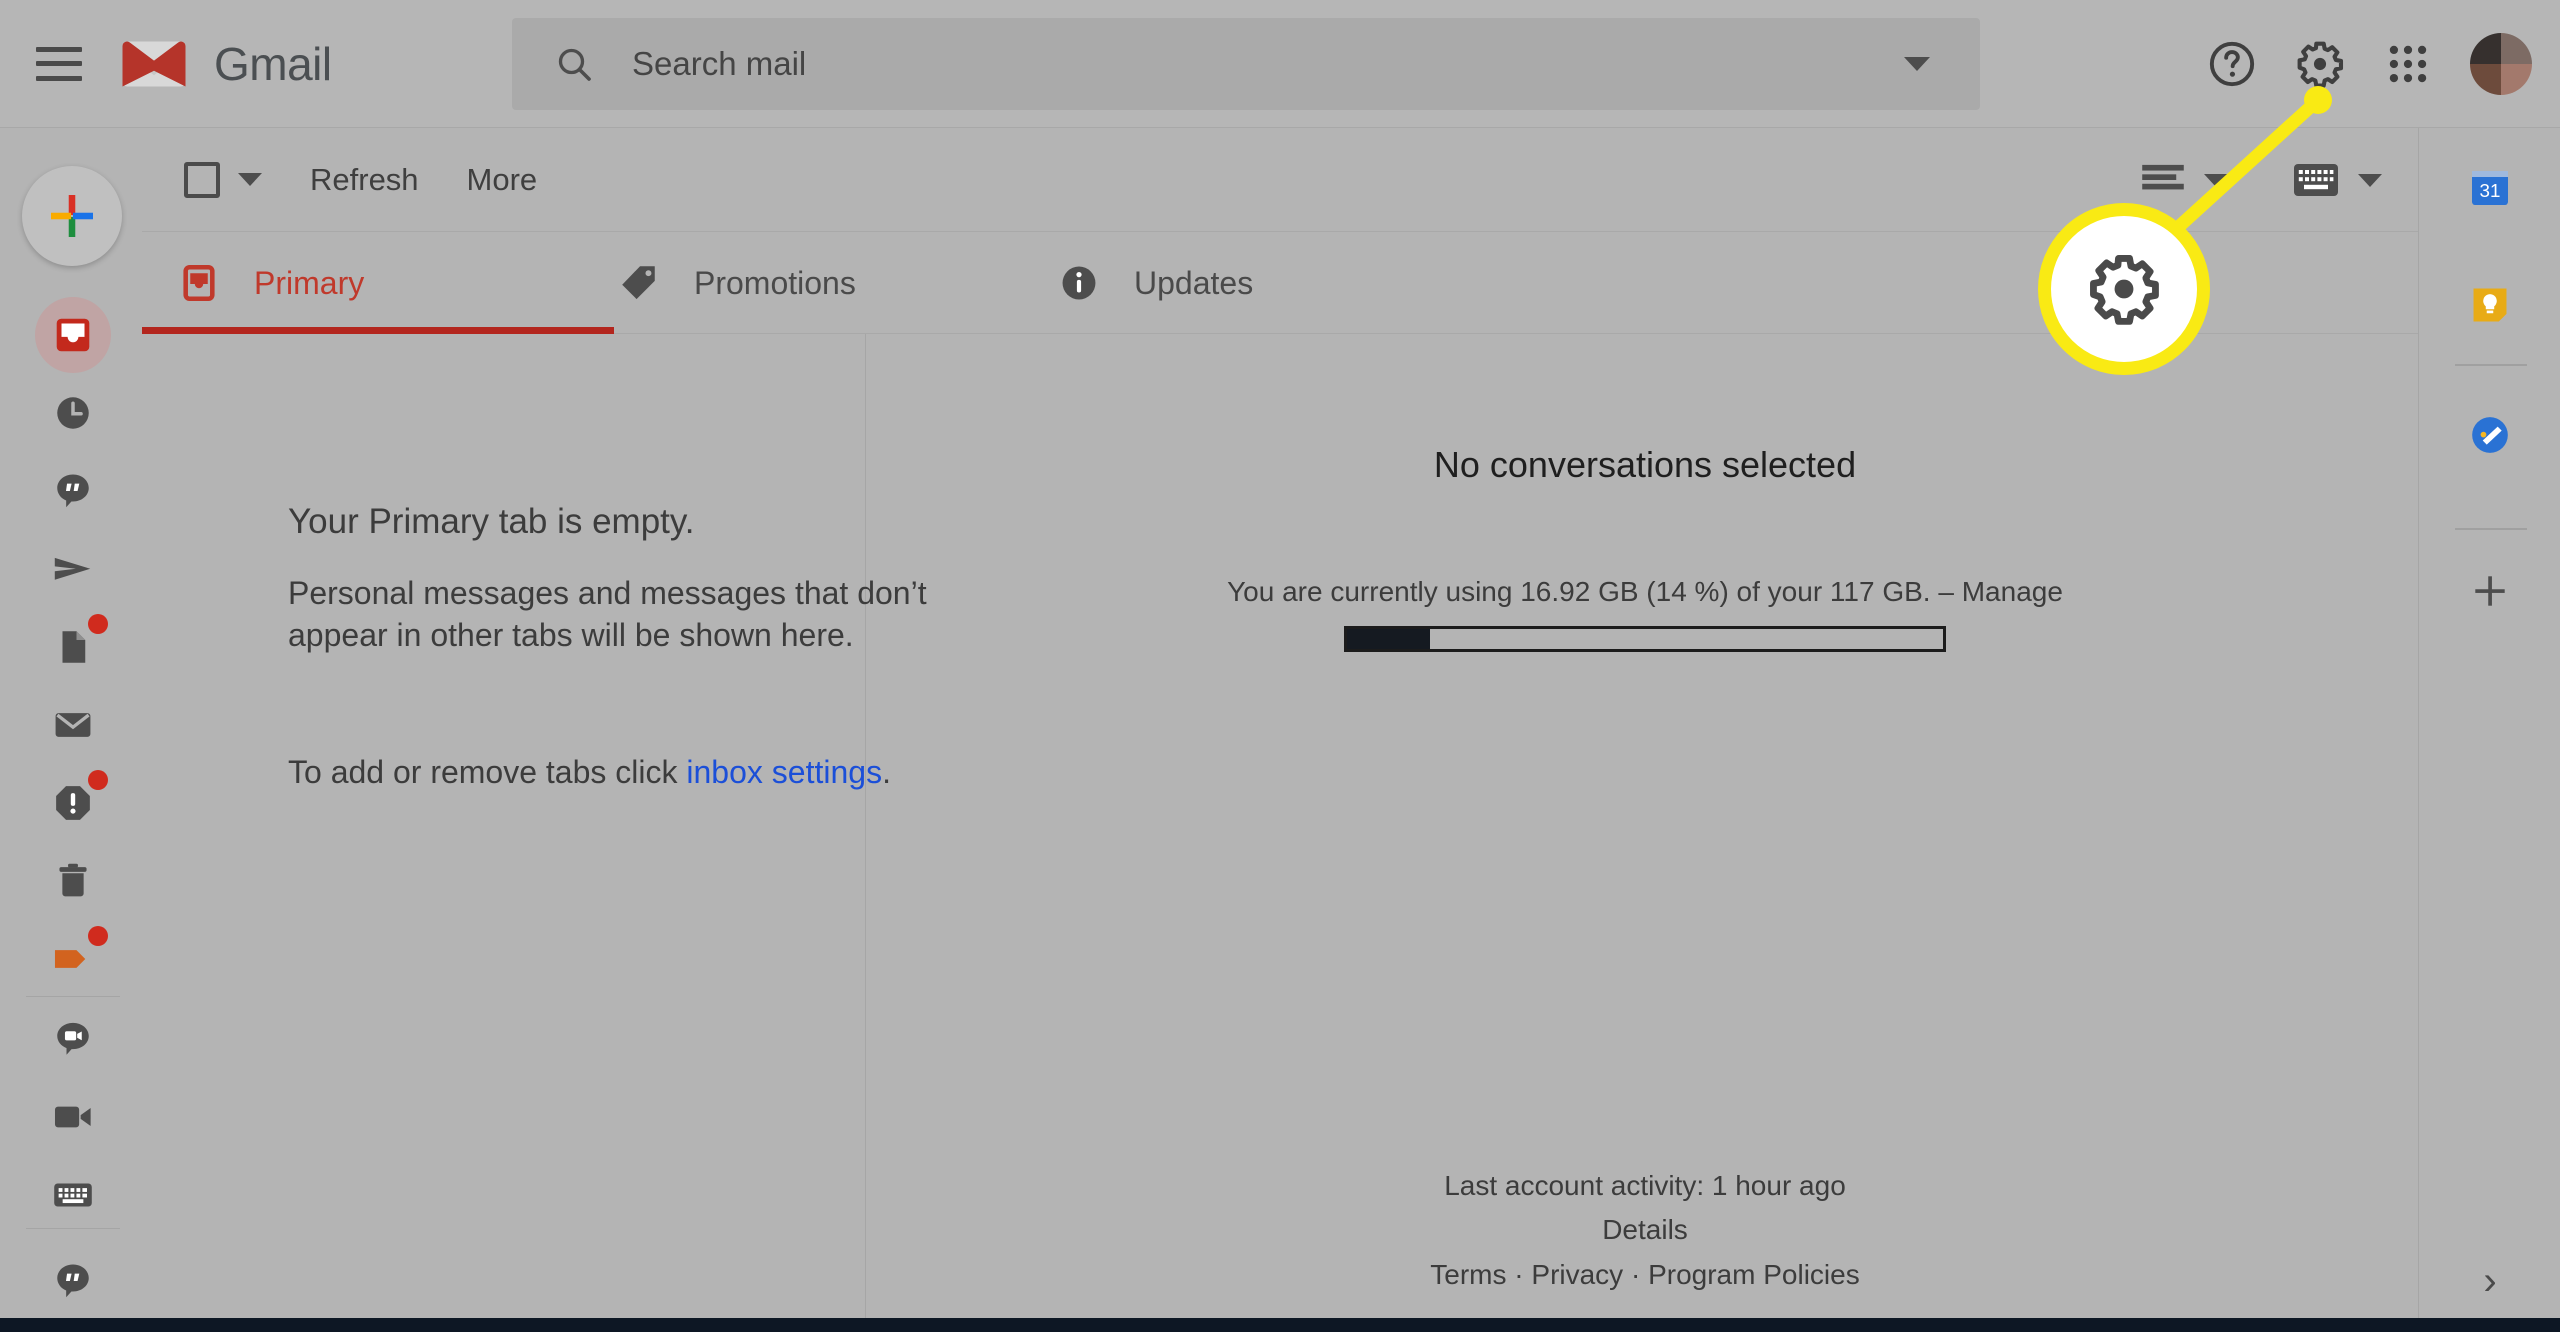 The image size is (2560, 1332). Describe the element at coordinates (2163, 177) in the screenshot. I see `display-density-icon` at that location.